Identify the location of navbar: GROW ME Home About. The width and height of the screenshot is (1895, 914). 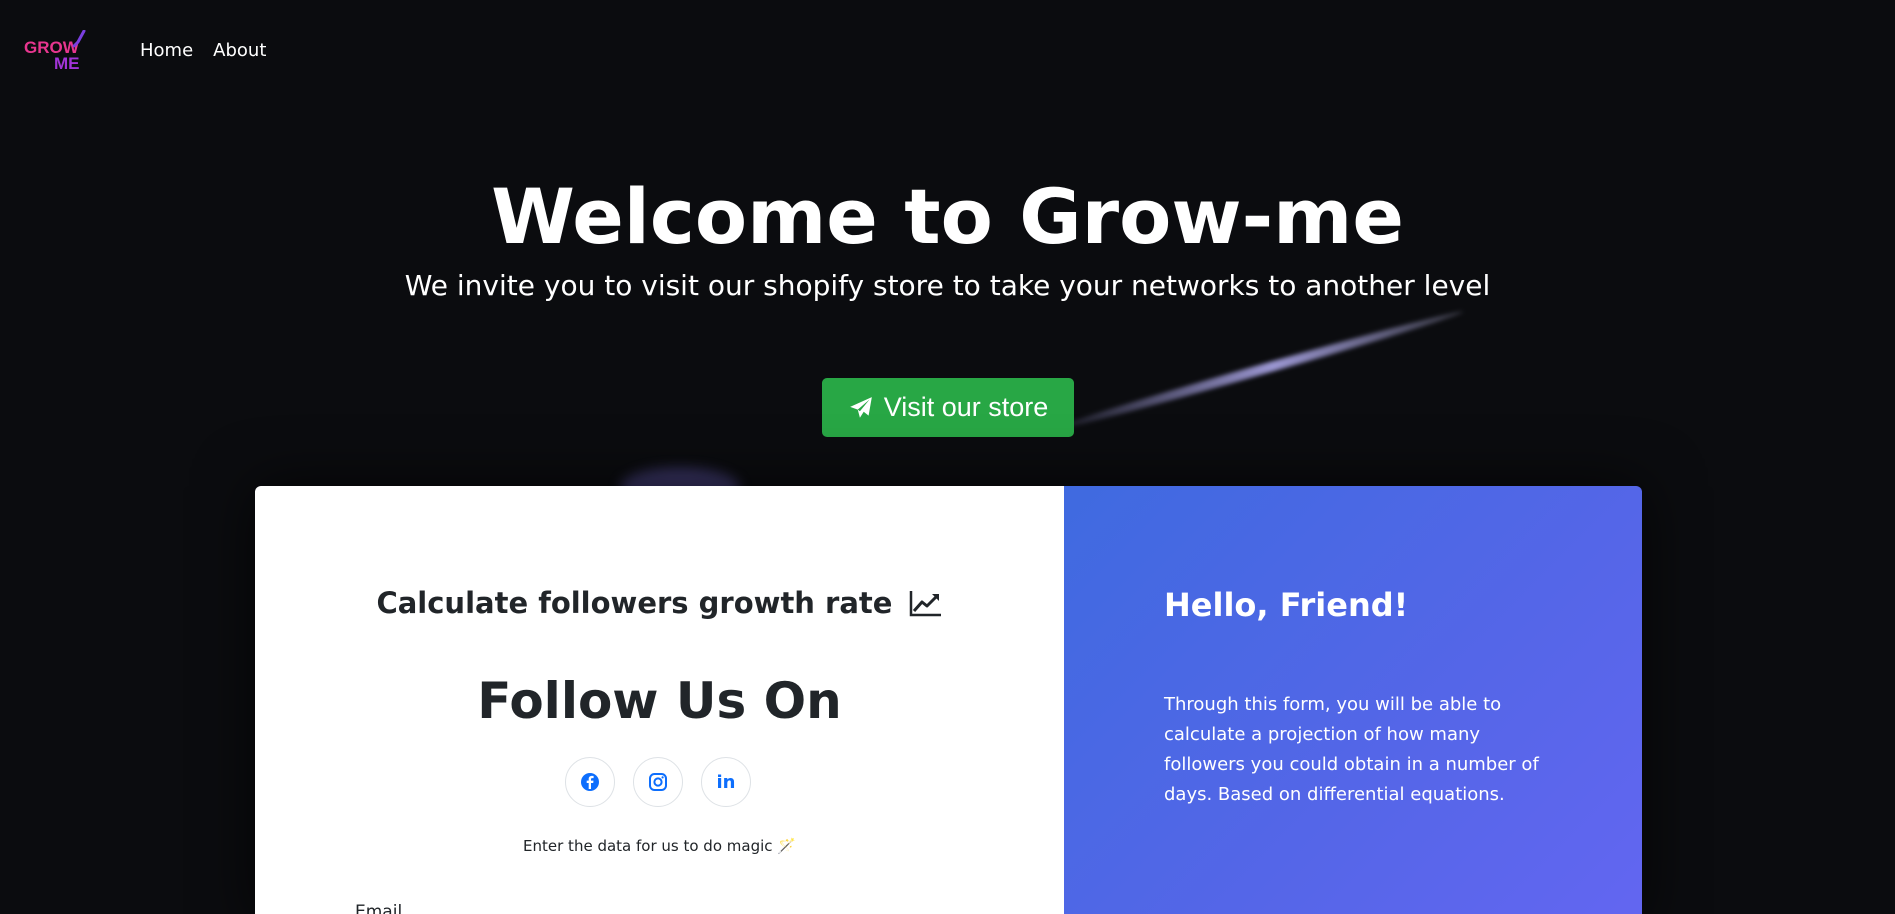
(947, 53).